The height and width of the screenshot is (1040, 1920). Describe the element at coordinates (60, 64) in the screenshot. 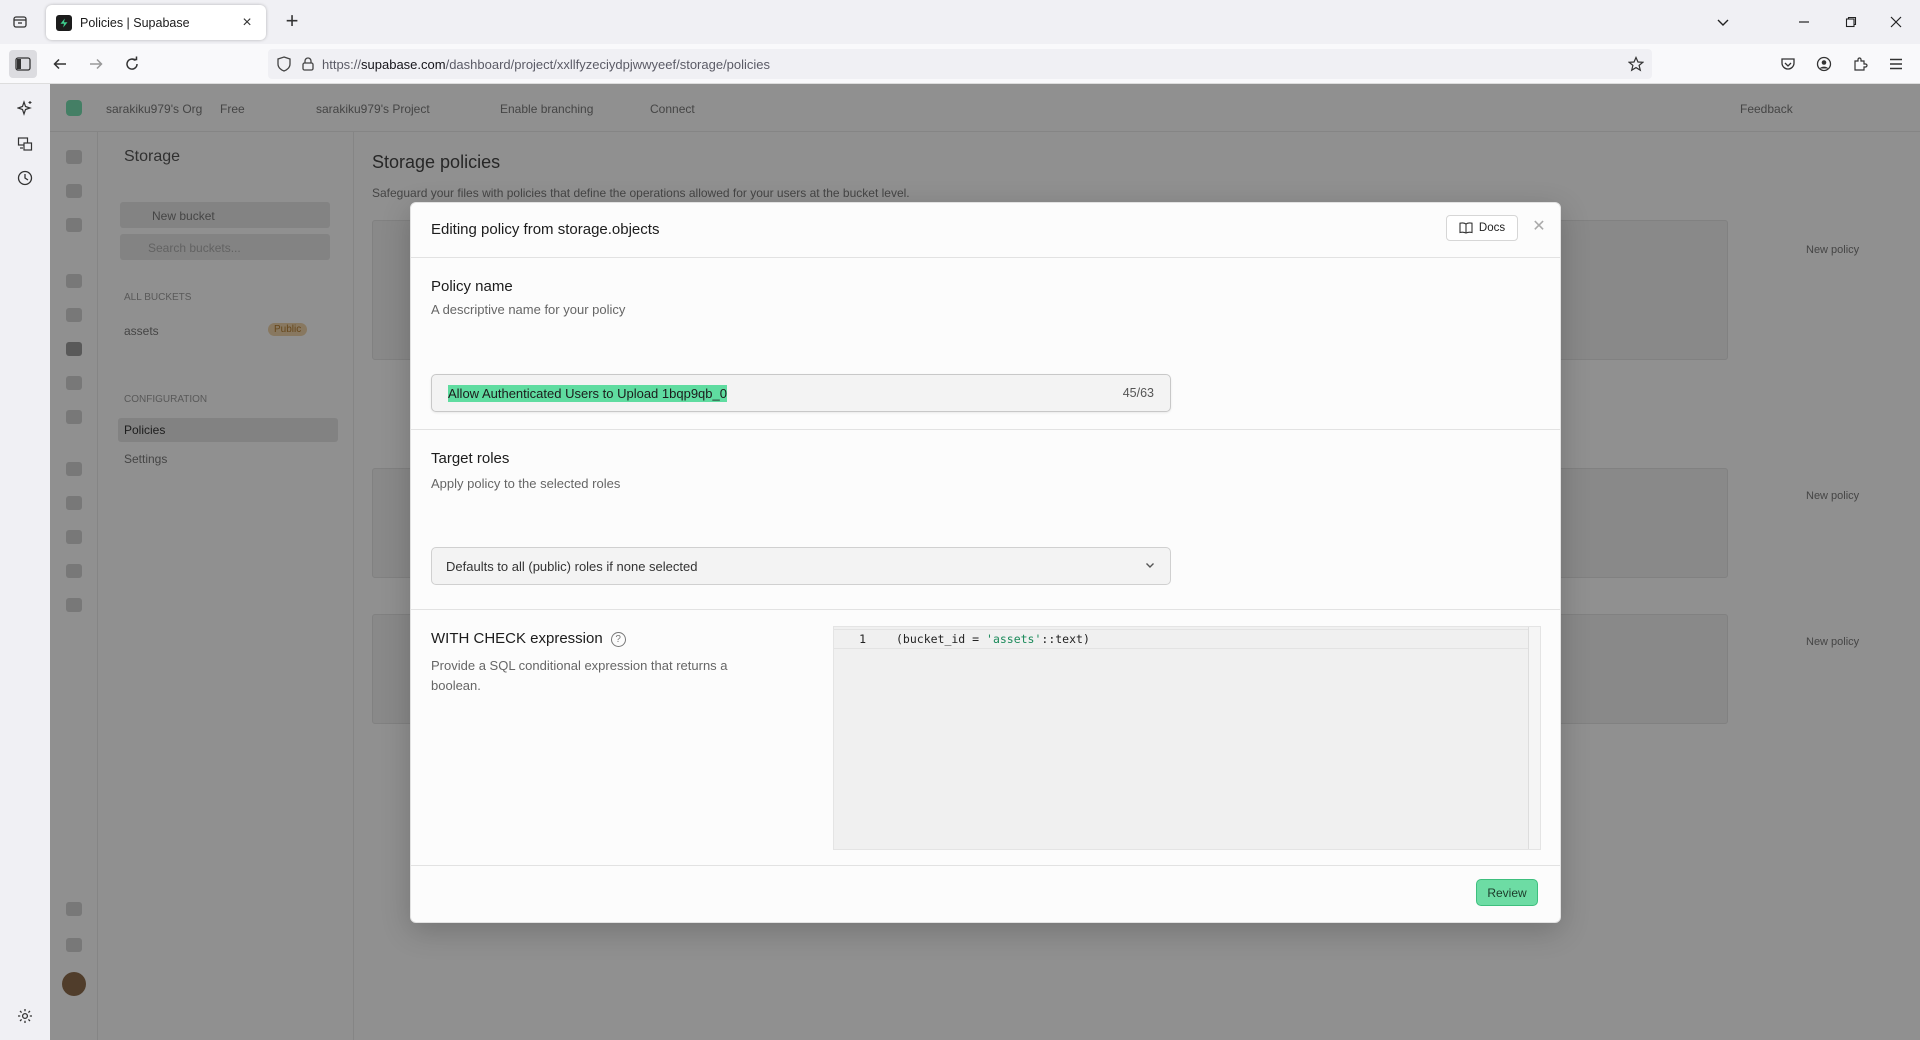

I see `back-icon` at that location.